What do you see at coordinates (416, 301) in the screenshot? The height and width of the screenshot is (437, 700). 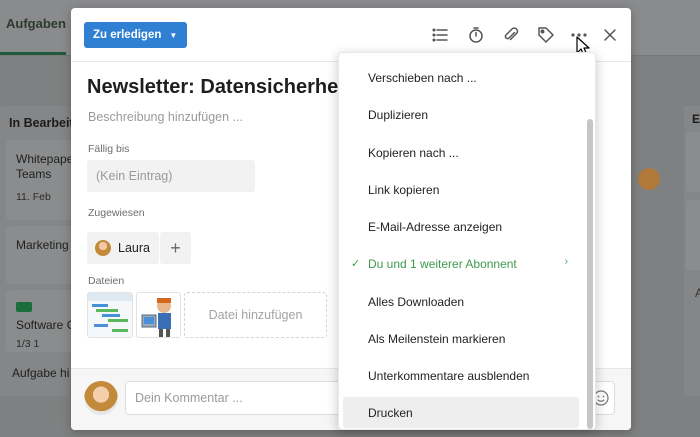 I see `menu-item-label: Alles Downloaden` at bounding box center [416, 301].